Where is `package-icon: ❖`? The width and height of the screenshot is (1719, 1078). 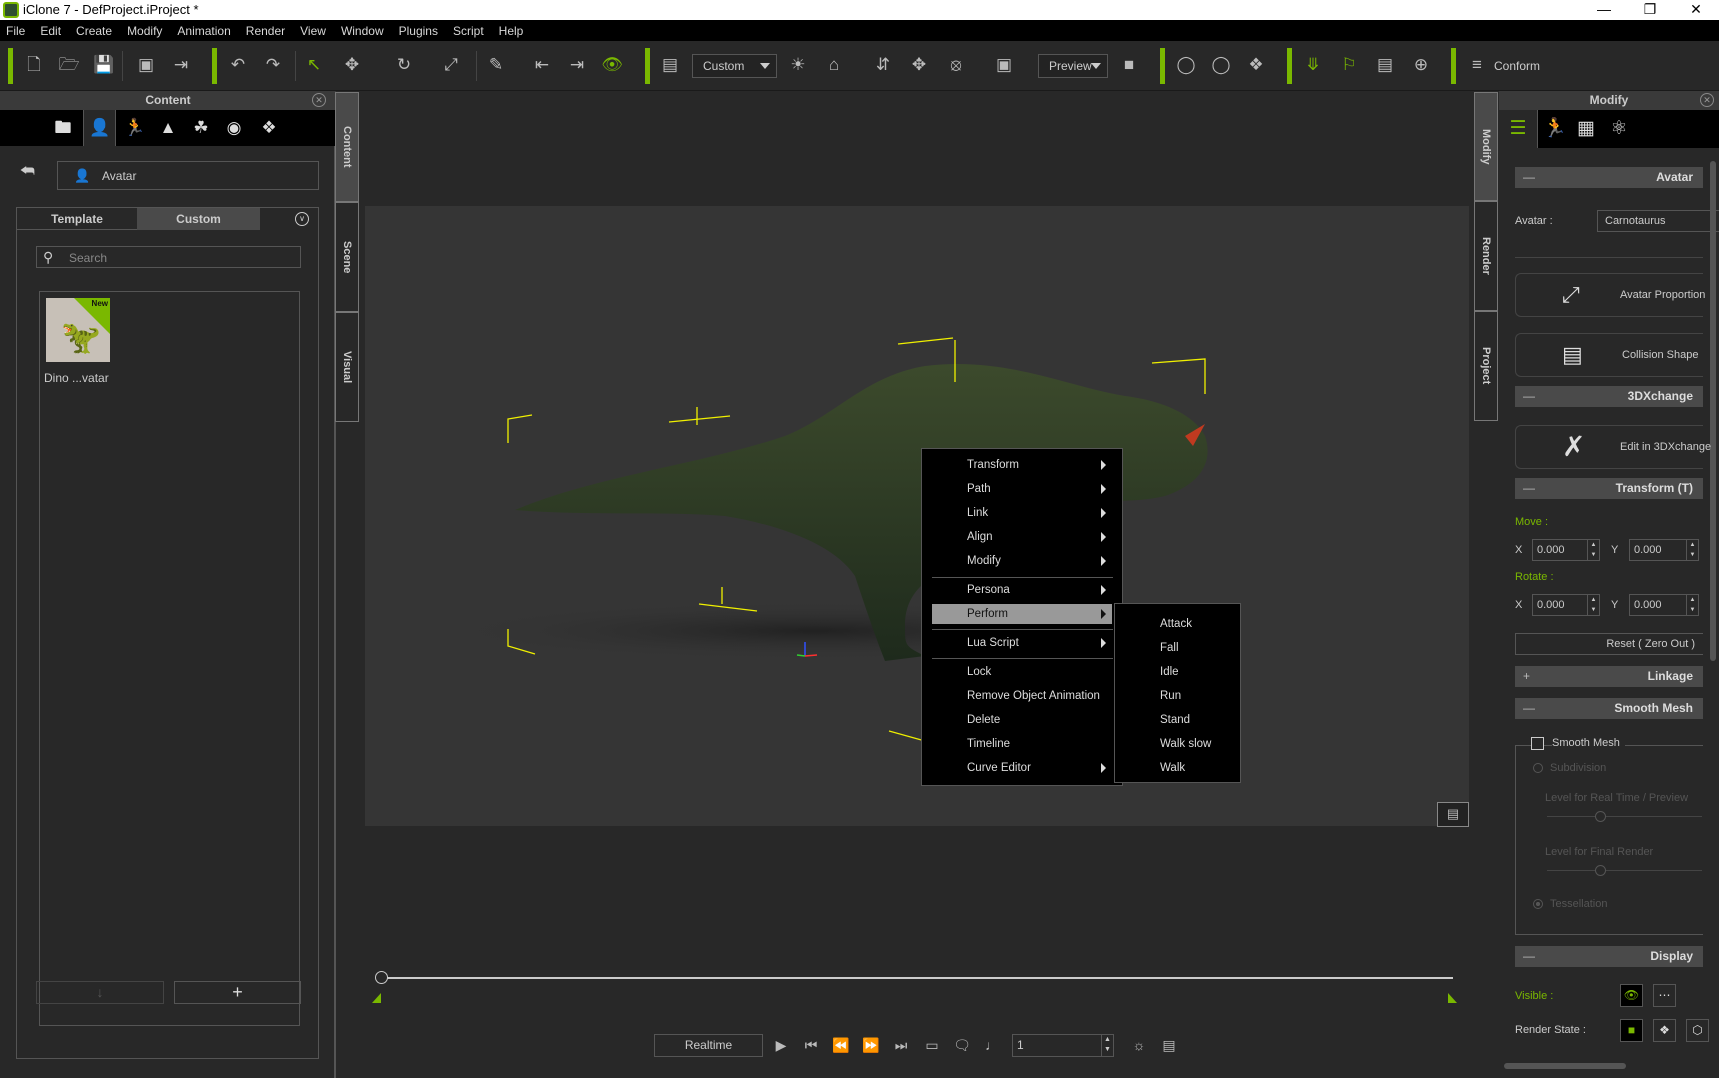
package-icon: ❖ is located at coordinates (269, 128).